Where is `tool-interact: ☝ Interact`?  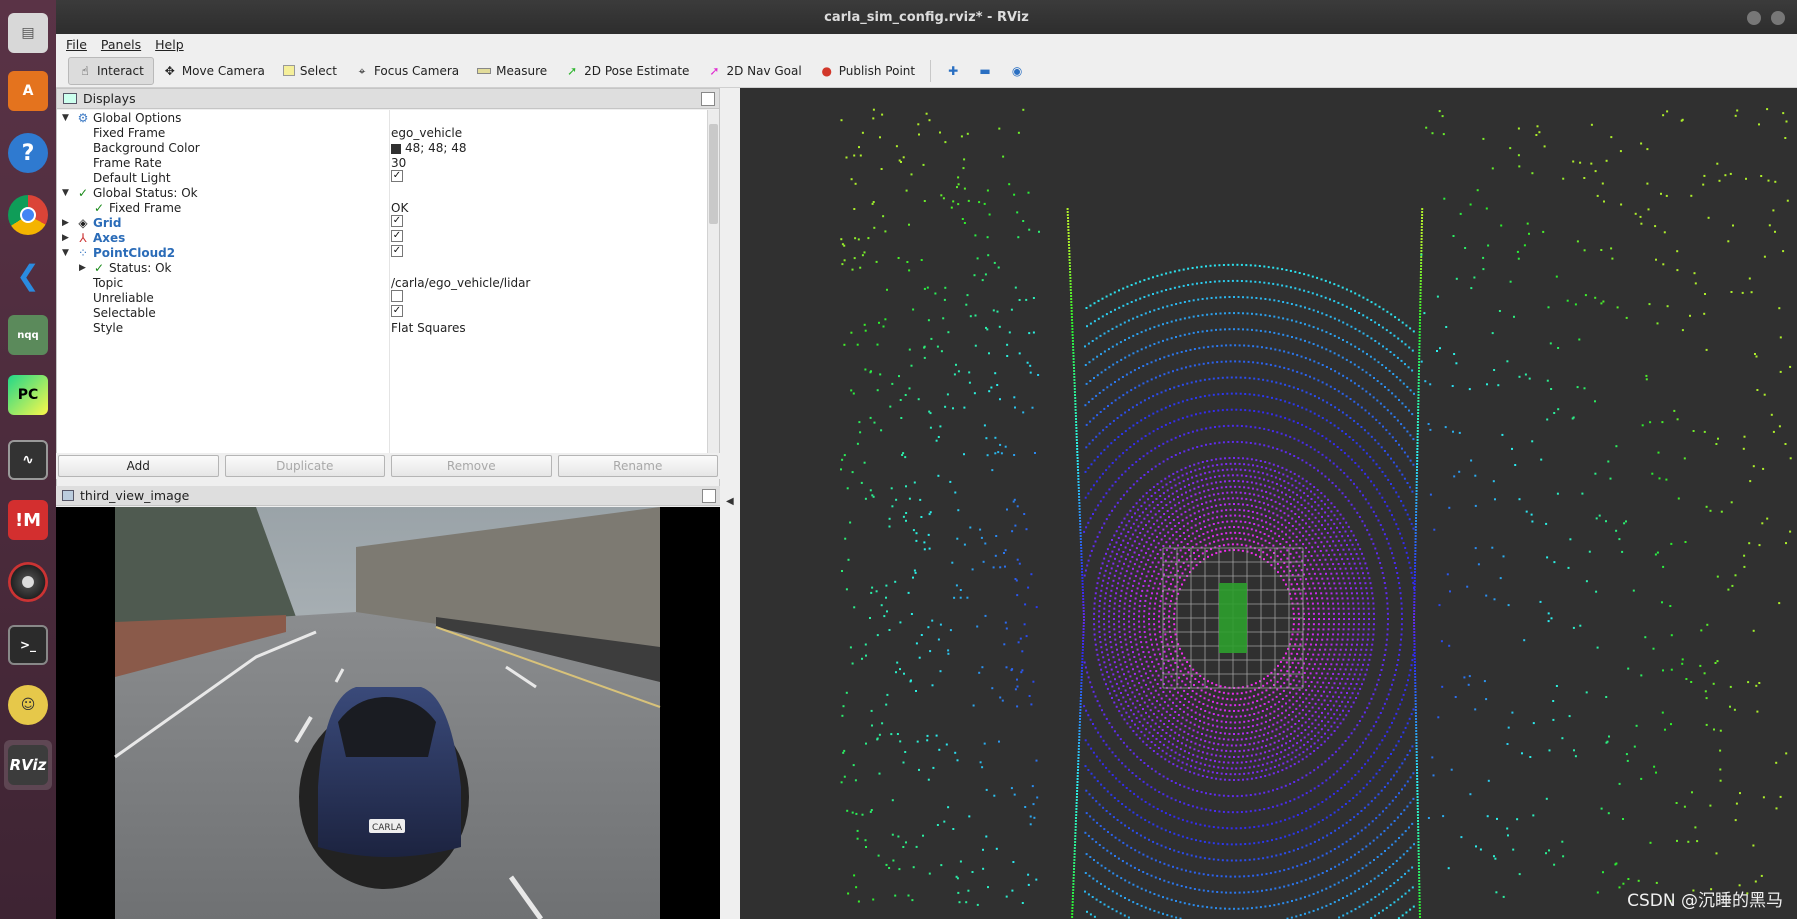
tool-interact: ☝ Interact is located at coordinates (111, 70).